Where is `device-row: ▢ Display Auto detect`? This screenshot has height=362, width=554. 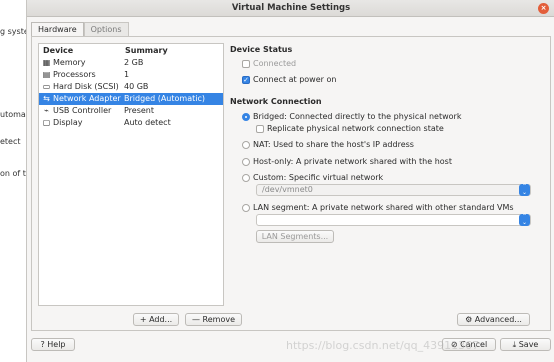 device-row: ▢ Display Auto detect is located at coordinates (131, 123).